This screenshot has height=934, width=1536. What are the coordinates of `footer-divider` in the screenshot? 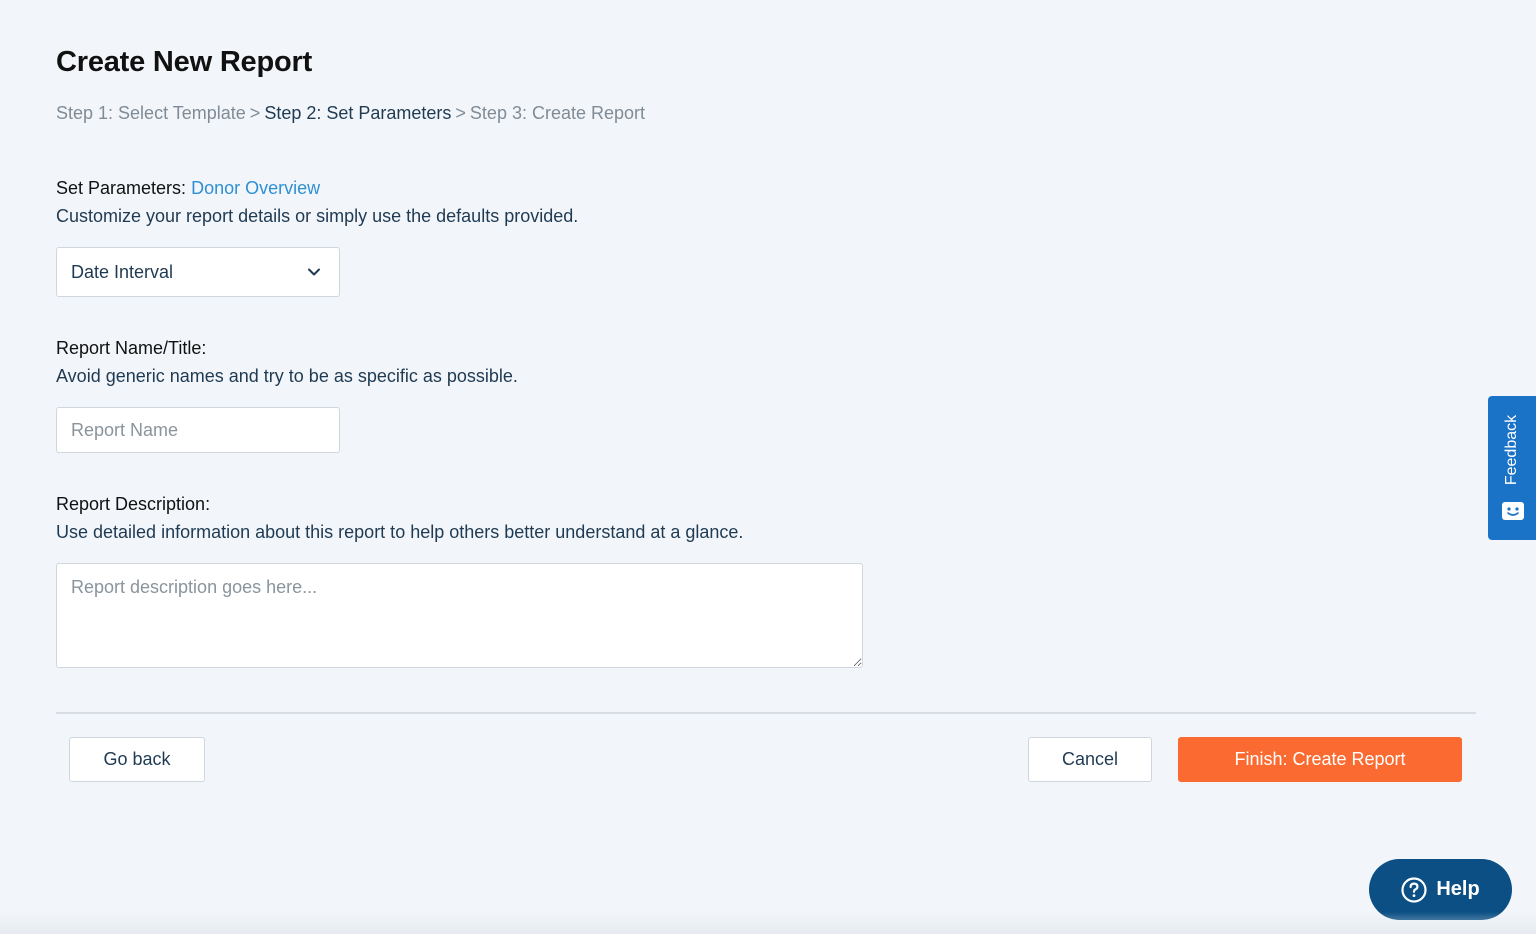 It's located at (766, 713).